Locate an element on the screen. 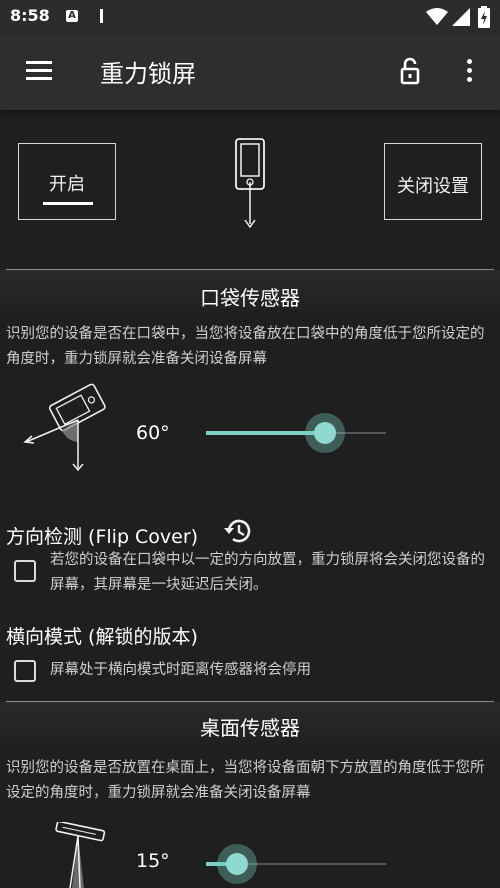  close-settings-button: 关闭设置 is located at coordinates (433, 181).